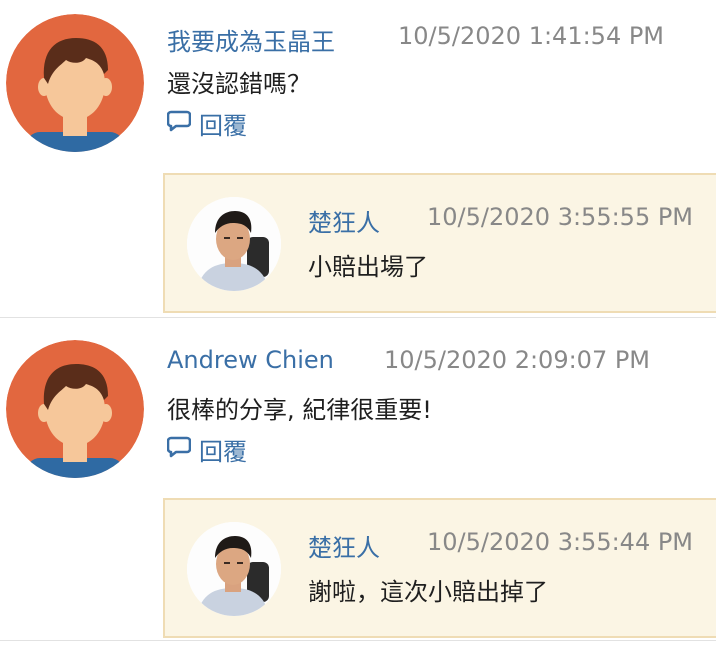 This screenshot has height=648, width=716. I want to click on comment-timestamp: 10/5/2020 2:09:07 PM, so click(517, 360).